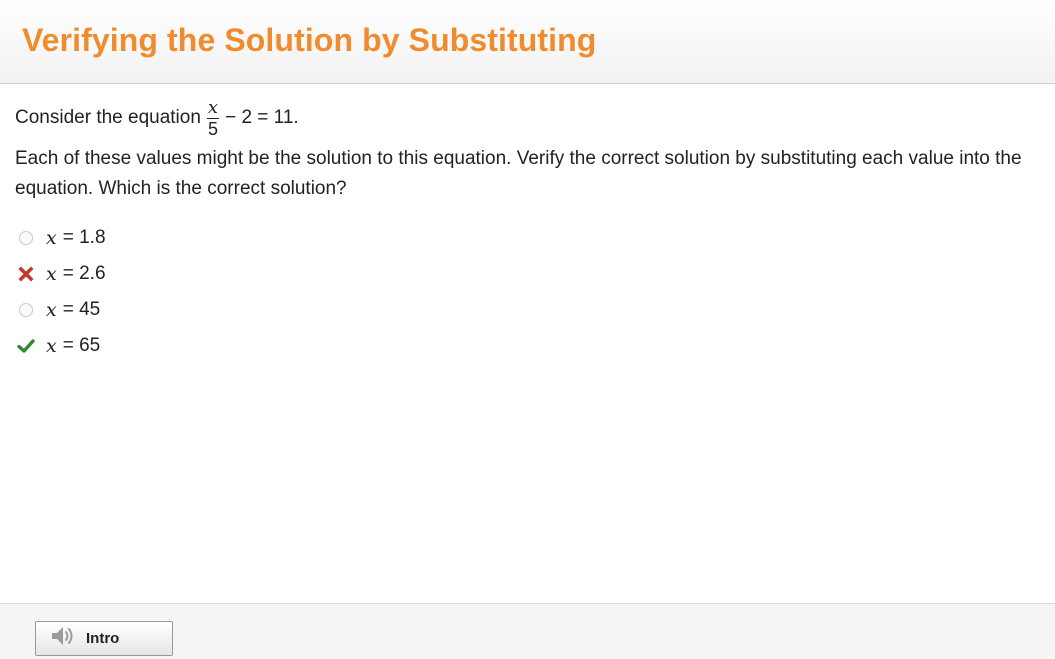 This screenshot has width=1055, height=659. What do you see at coordinates (530, 274) in the screenshot?
I see `choice-option-2: x = 2.6` at bounding box center [530, 274].